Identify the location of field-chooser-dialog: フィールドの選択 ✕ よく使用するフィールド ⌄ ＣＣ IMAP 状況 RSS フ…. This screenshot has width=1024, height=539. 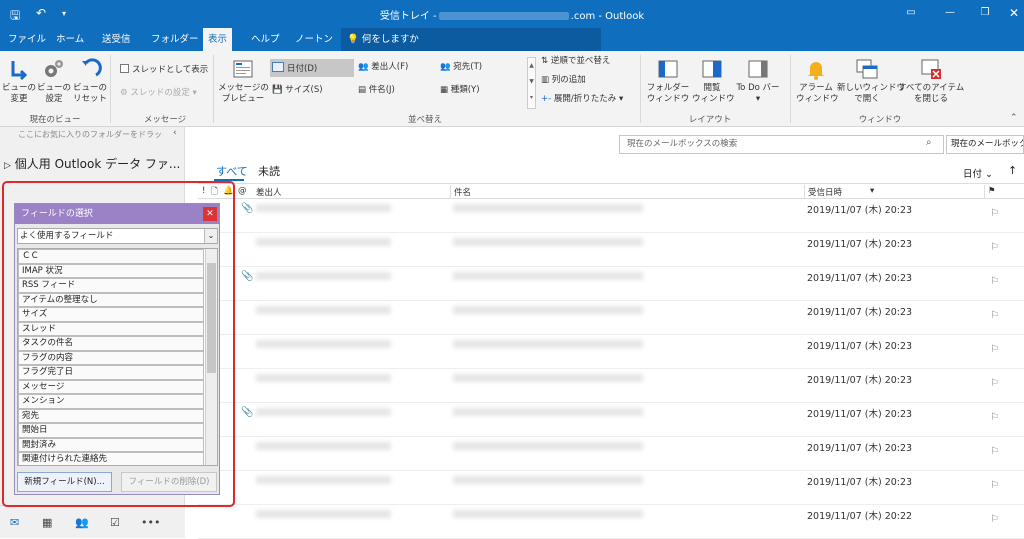
(117, 349).